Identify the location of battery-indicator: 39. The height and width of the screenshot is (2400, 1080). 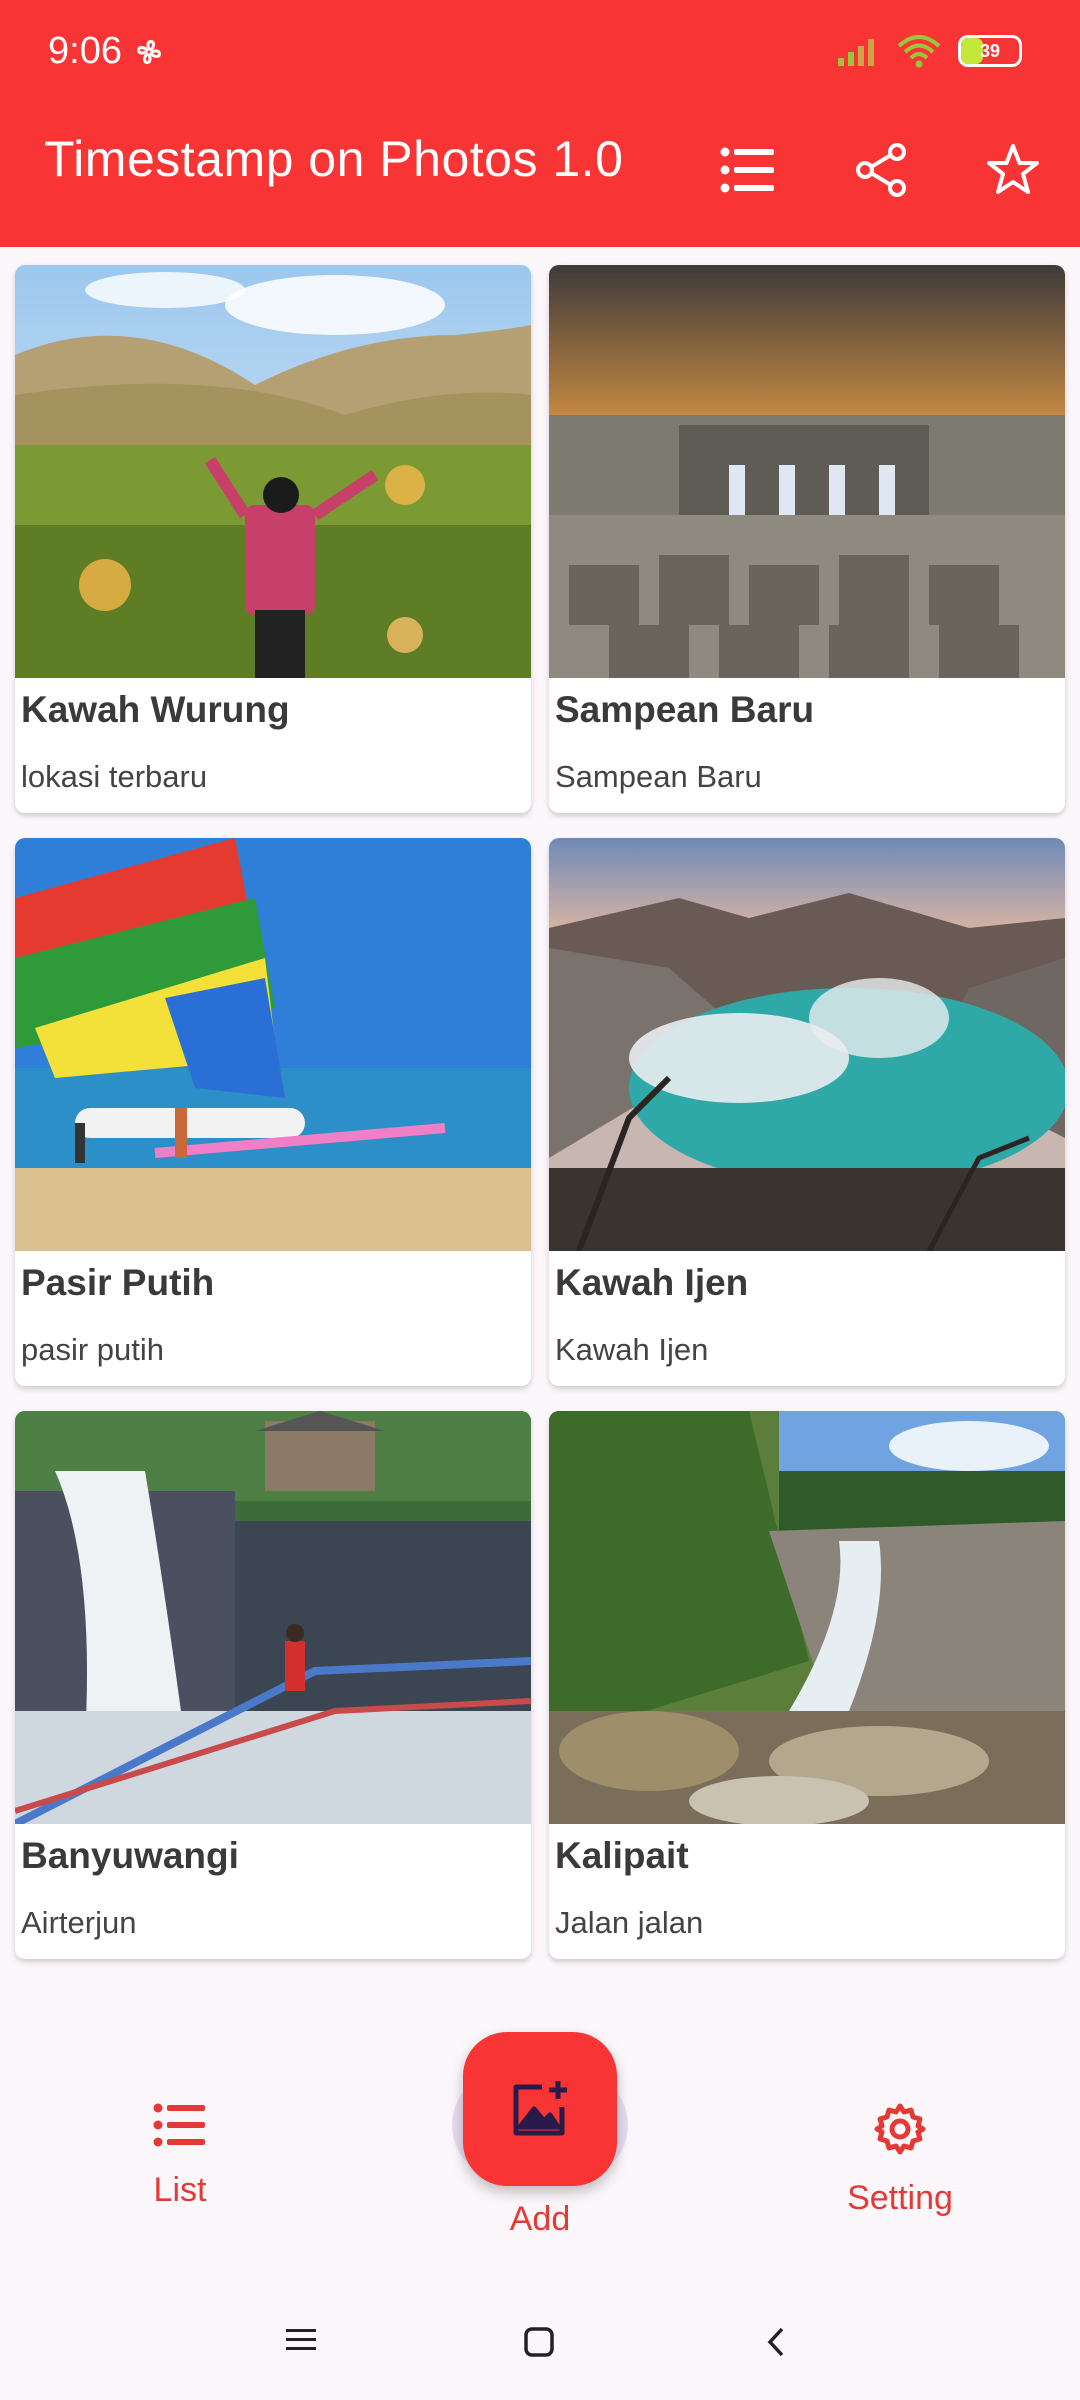
(990, 51).